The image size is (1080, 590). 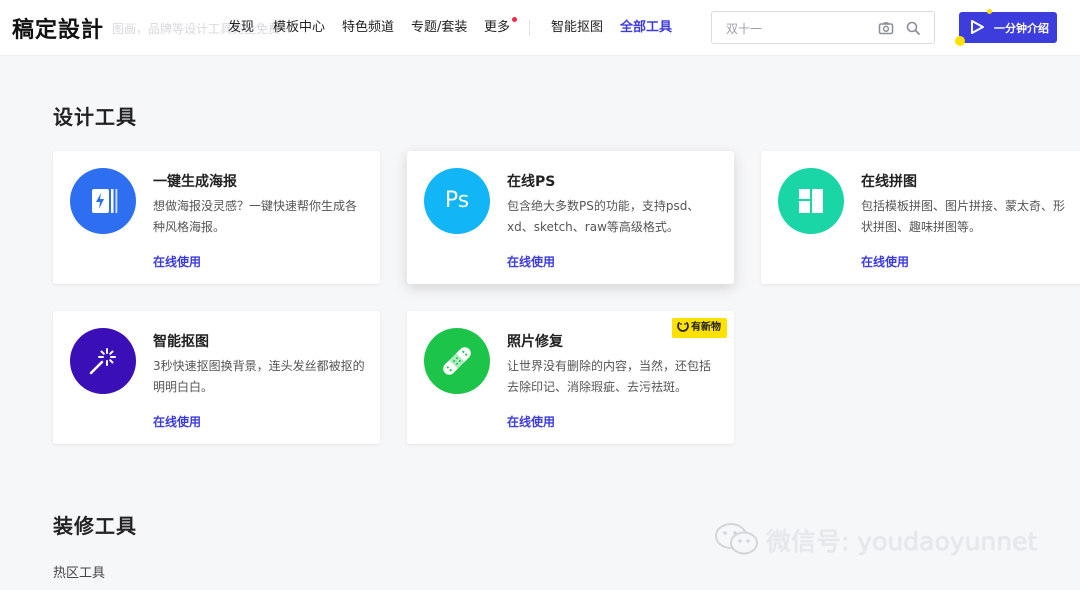 What do you see at coordinates (95, 117) in the screenshot?
I see `section-title-design-tools: 设计工具` at bounding box center [95, 117].